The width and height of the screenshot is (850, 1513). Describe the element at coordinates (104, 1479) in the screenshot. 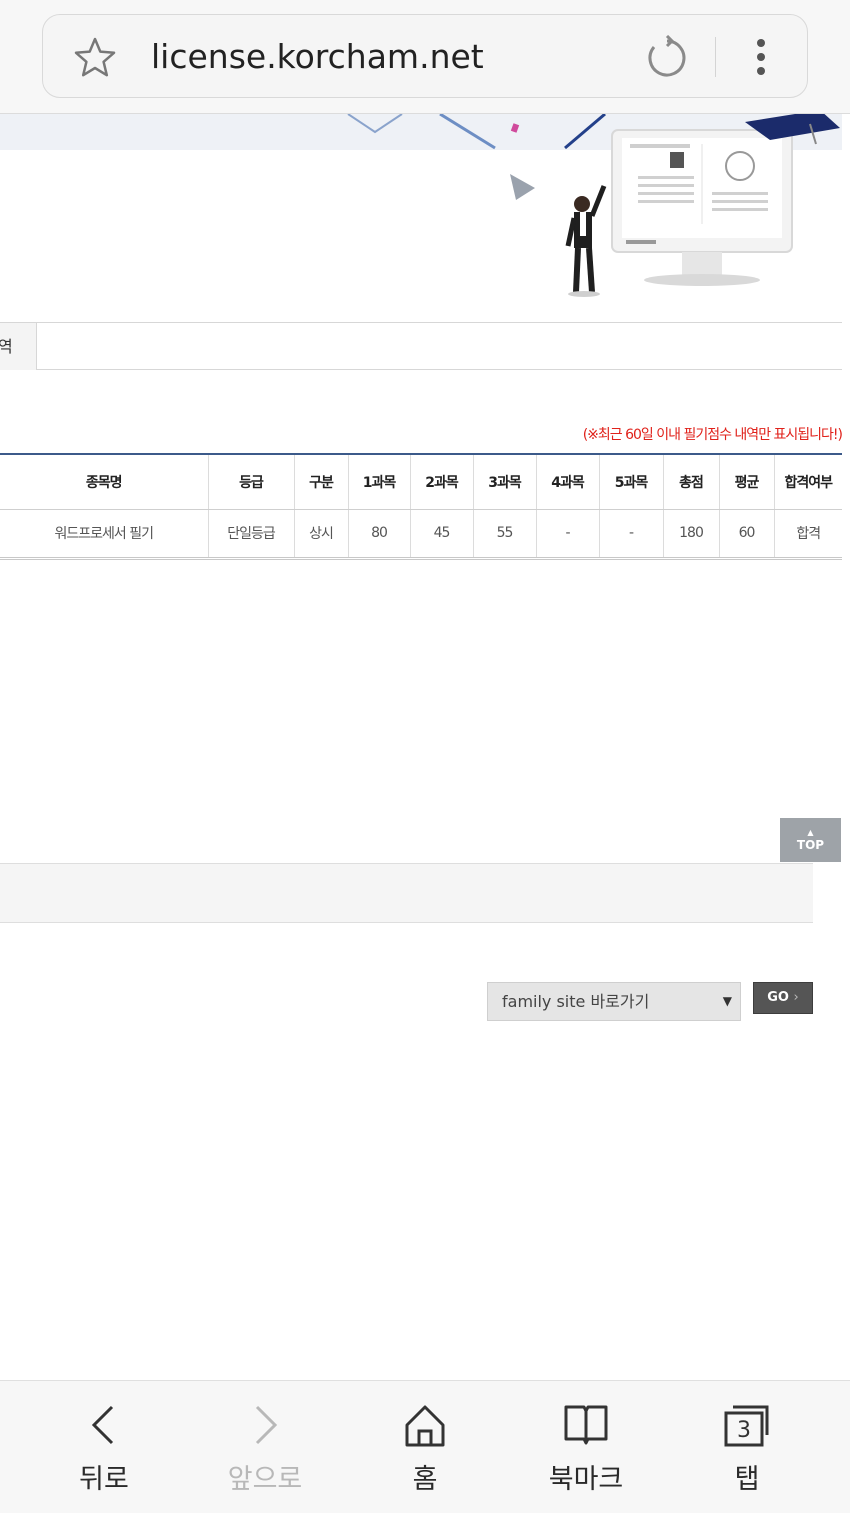

I see `nav-back-label: 뒤로` at that location.